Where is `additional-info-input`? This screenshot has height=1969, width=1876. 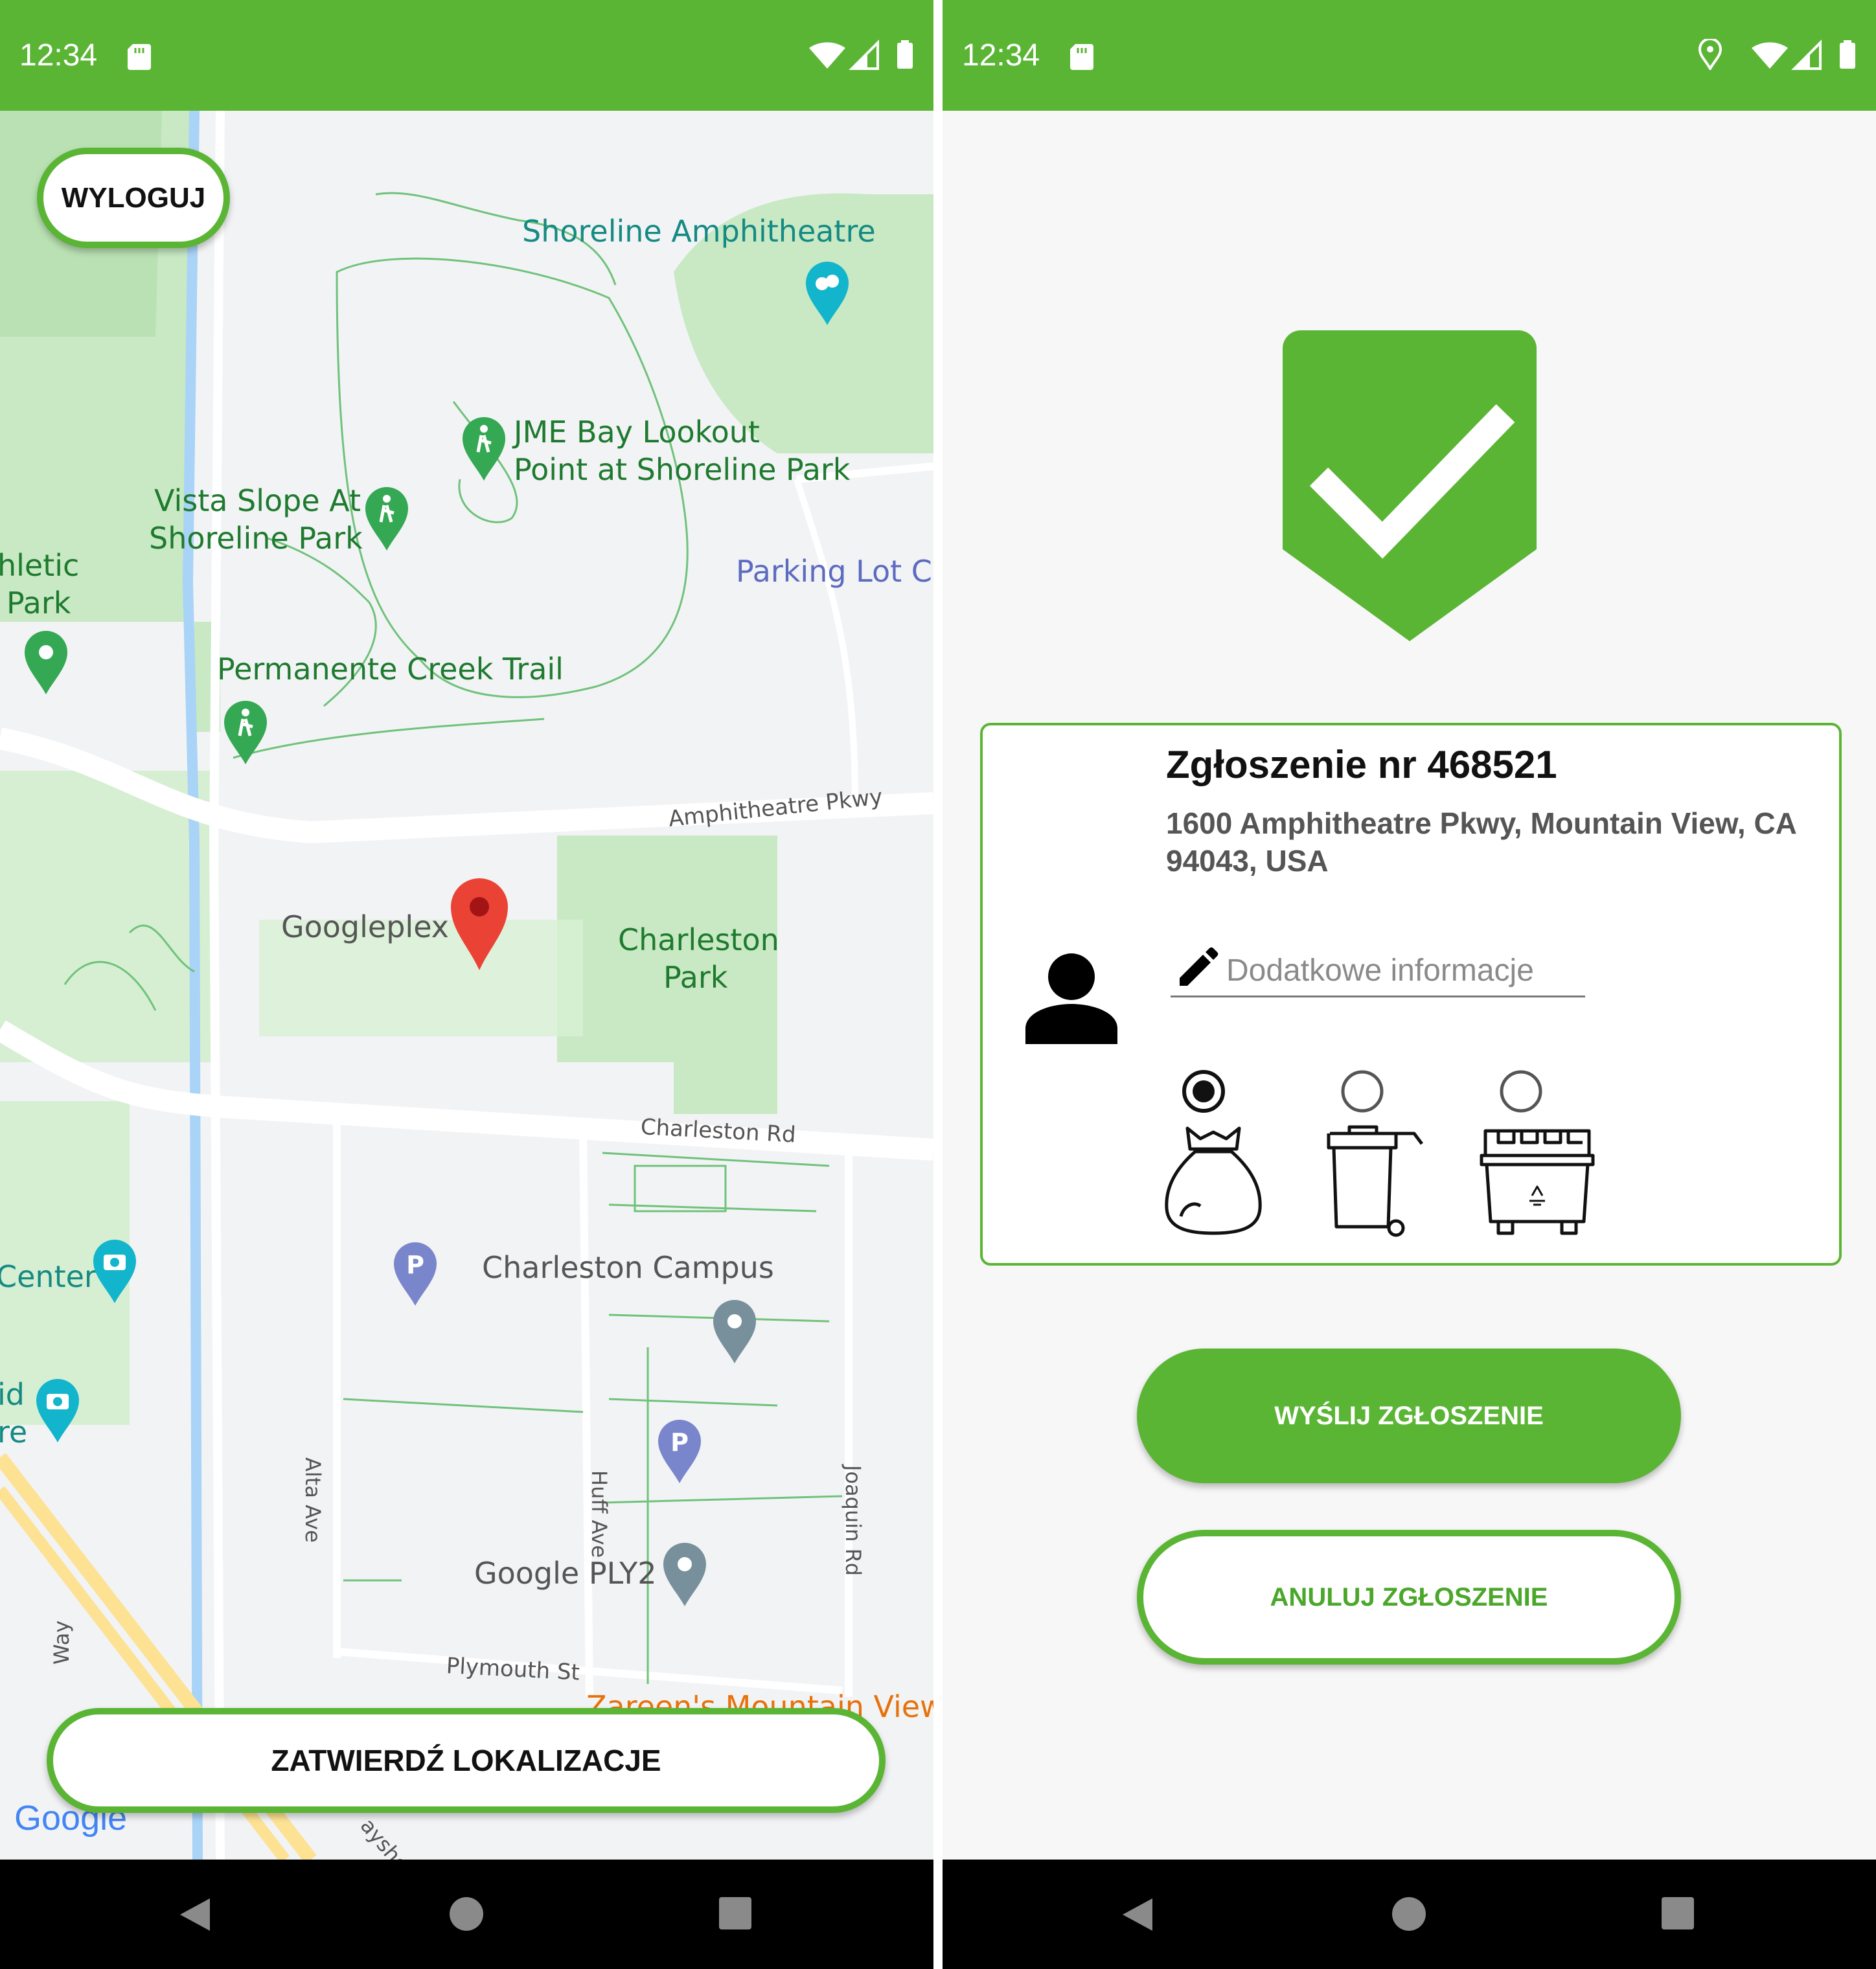 additional-info-input is located at coordinates (1378, 971).